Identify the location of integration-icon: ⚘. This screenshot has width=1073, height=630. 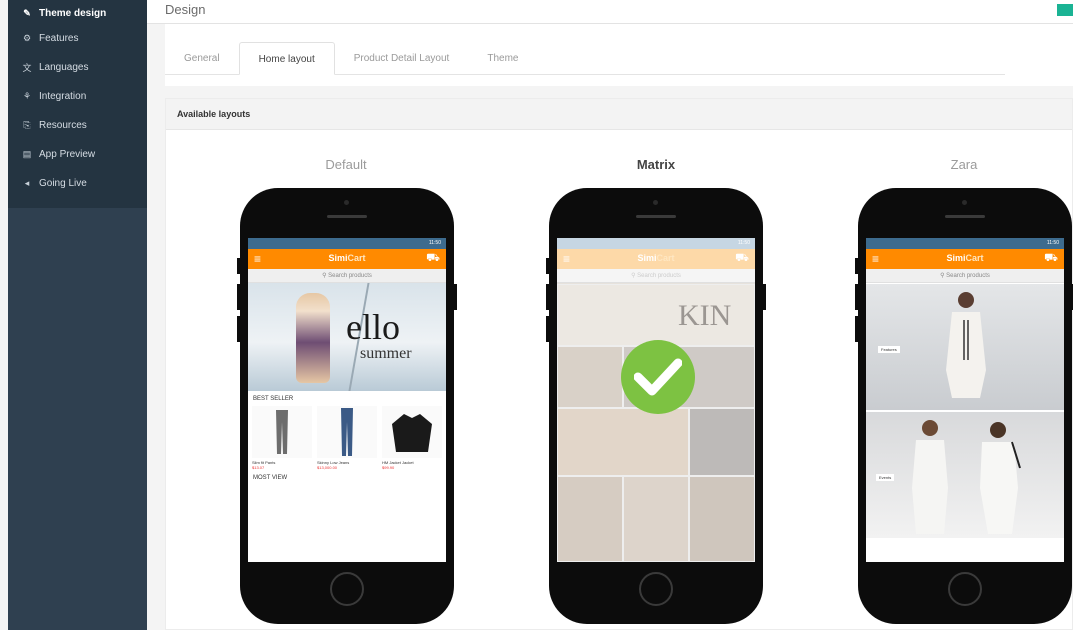
(27, 96).